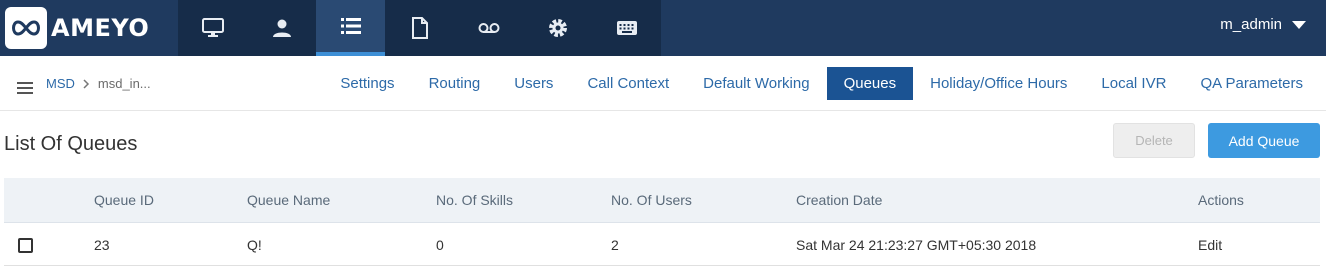 This screenshot has height=270, width=1326. I want to click on cell-queue-id: 23, so click(102, 245).